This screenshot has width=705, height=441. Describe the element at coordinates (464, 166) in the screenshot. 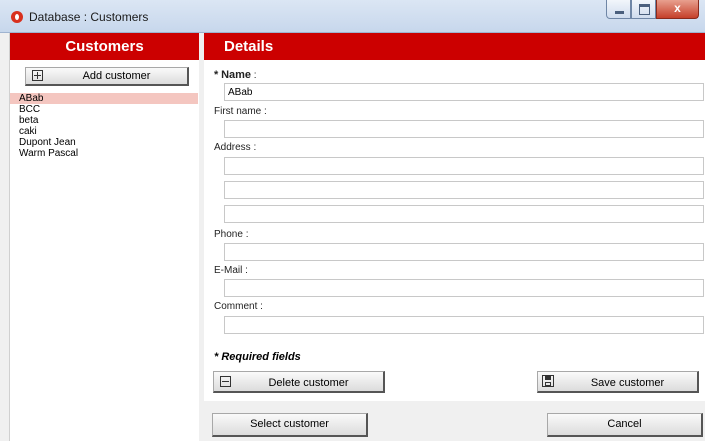

I see `address-line-1-field` at that location.